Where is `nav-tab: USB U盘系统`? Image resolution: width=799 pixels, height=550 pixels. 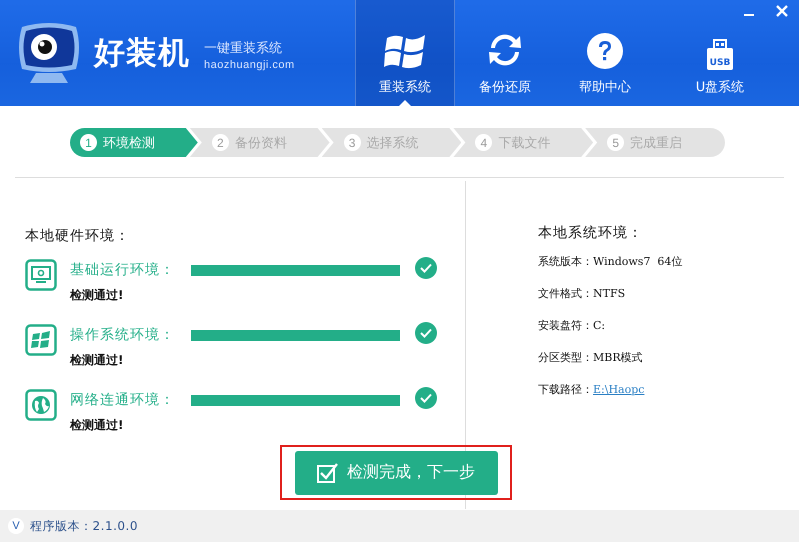 nav-tab: USB U盘系统 is located at coordinates (720, 53).